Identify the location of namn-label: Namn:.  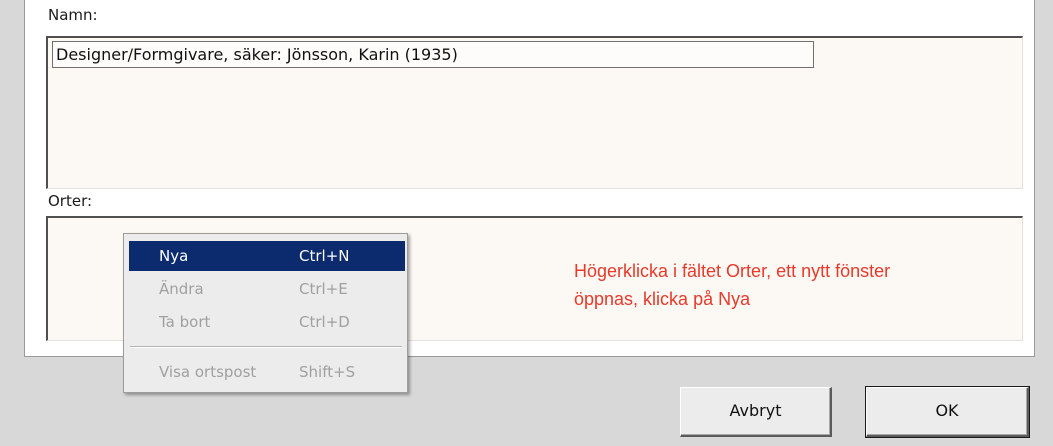
(73, 15).